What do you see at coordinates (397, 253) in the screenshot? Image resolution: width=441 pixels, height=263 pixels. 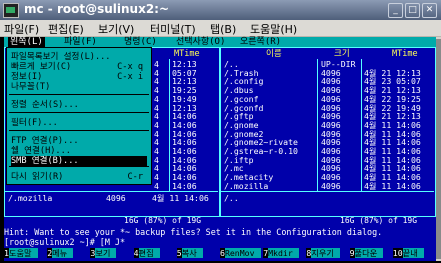 I see `fkey-number: 10` at bounding box center [397, 253].